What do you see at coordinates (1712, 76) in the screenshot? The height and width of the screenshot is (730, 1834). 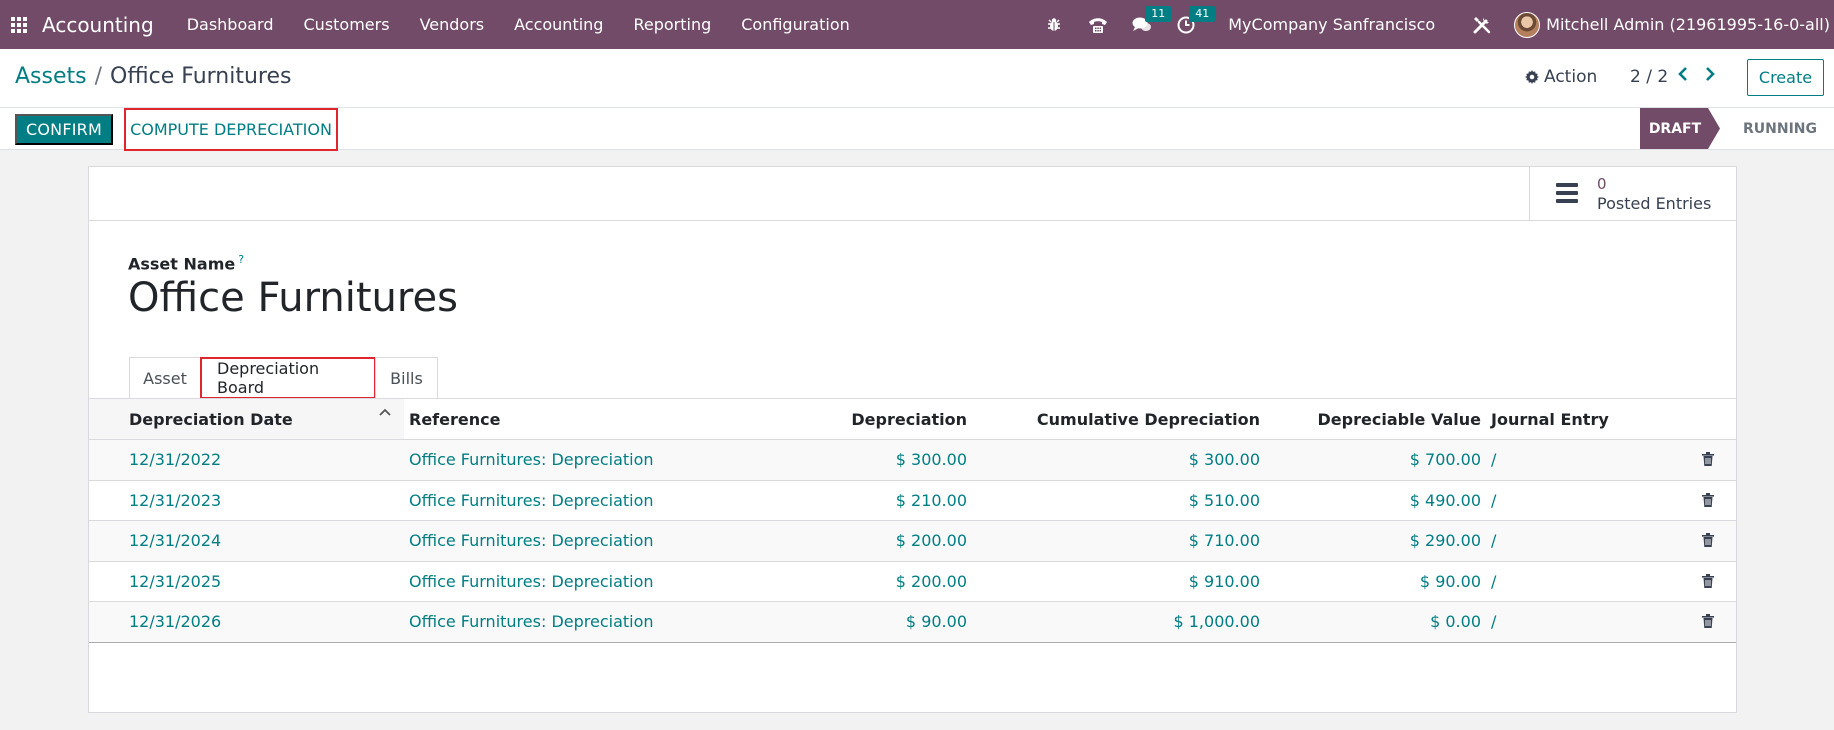 I see `pager-next-icon` at bounding box center [1712, 76].